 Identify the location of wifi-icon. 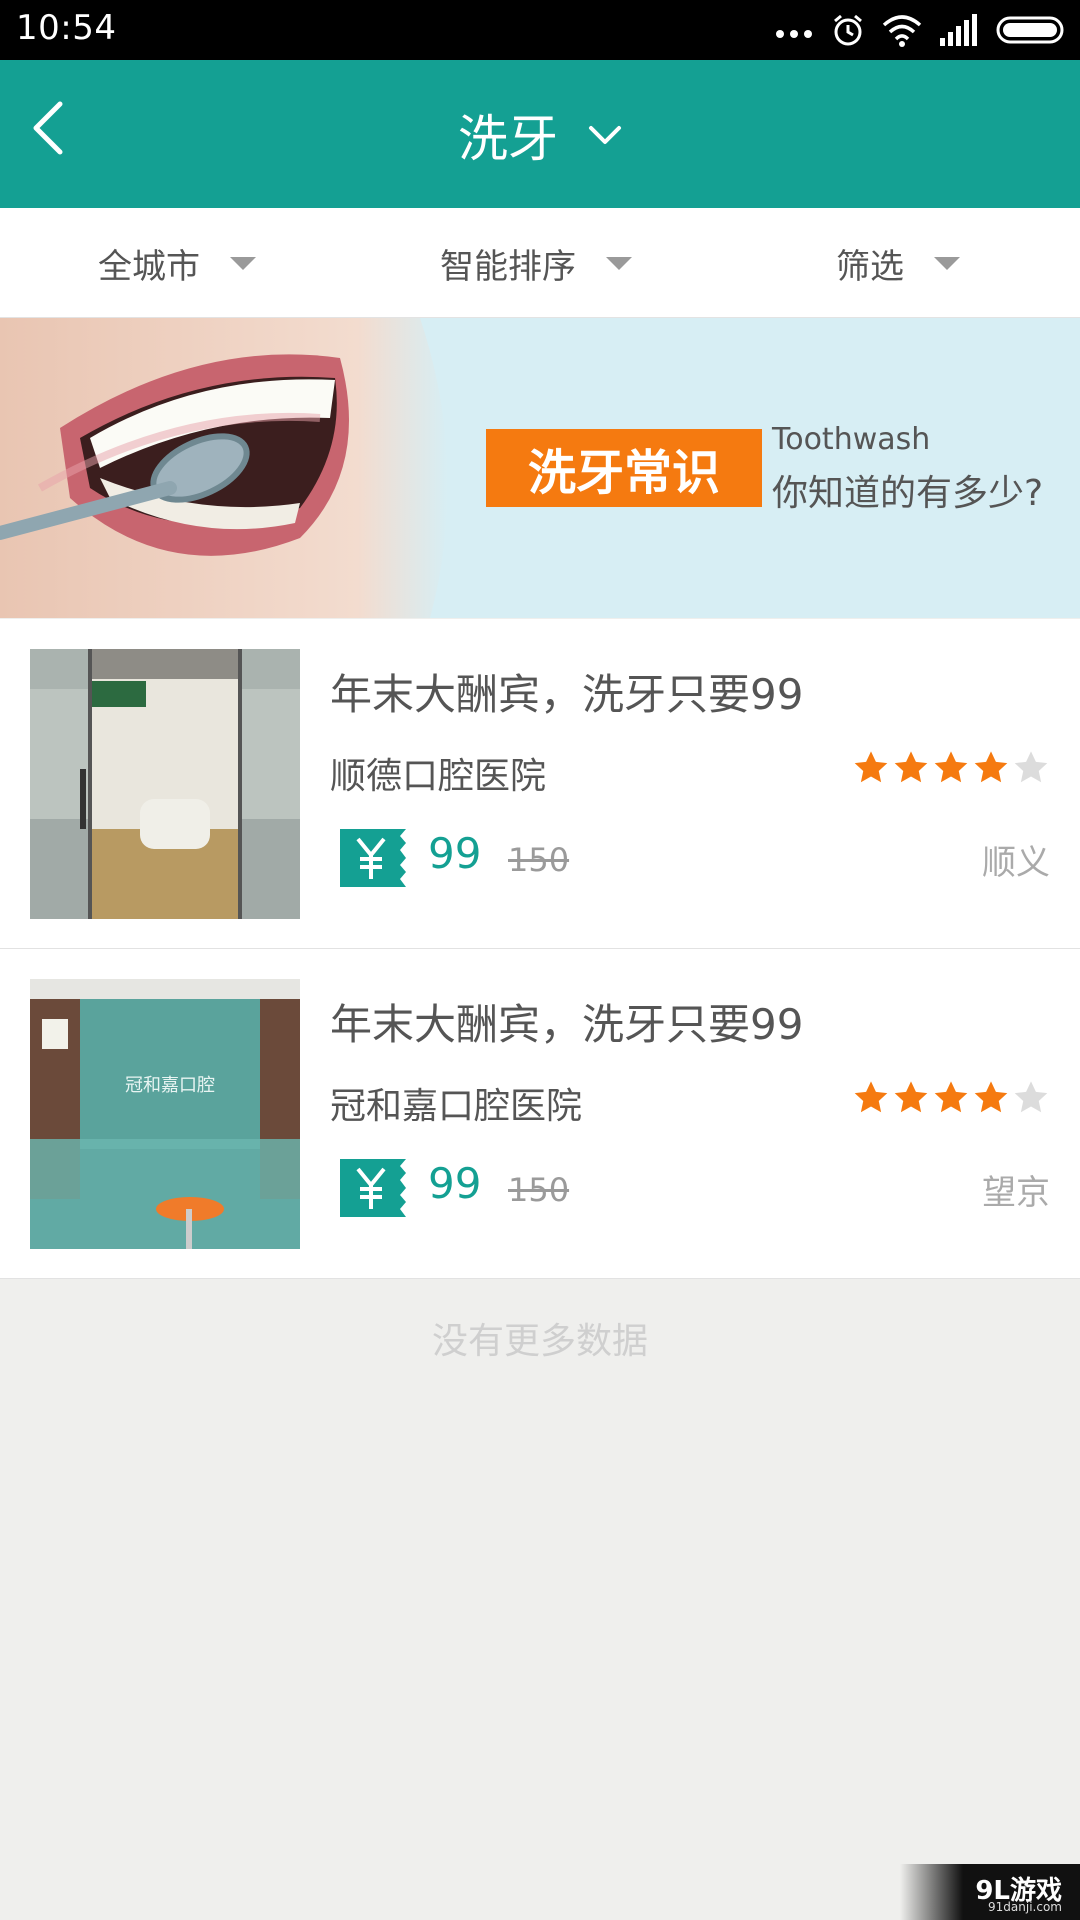
(902, 31).